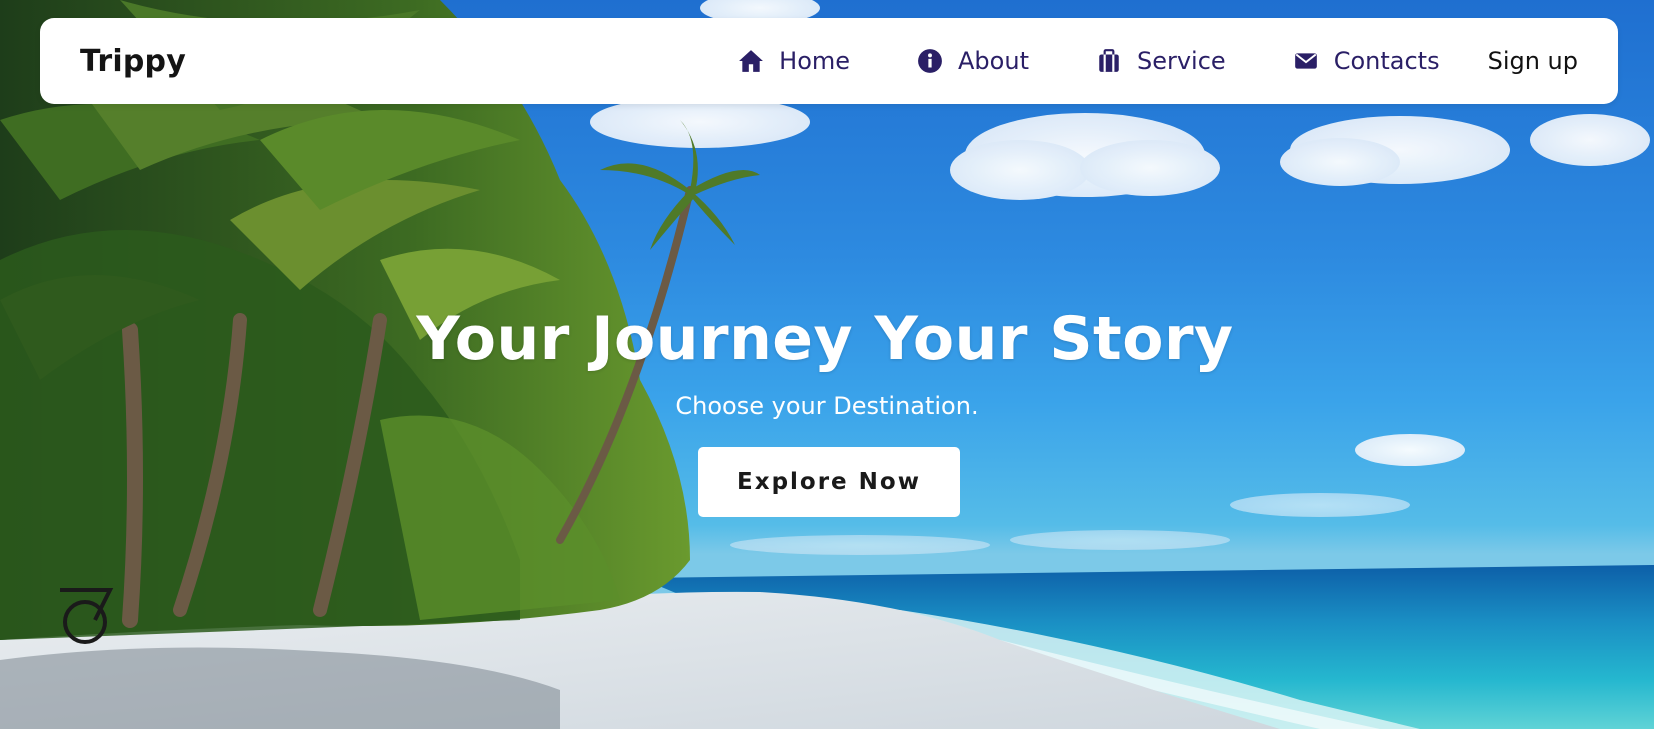 This screenshot has height=729, width=1654. What do you see at coordinates (829, 482) in the screenshot?
I see `explore-now-button: Explore Now` at bounding box center [829, 482].